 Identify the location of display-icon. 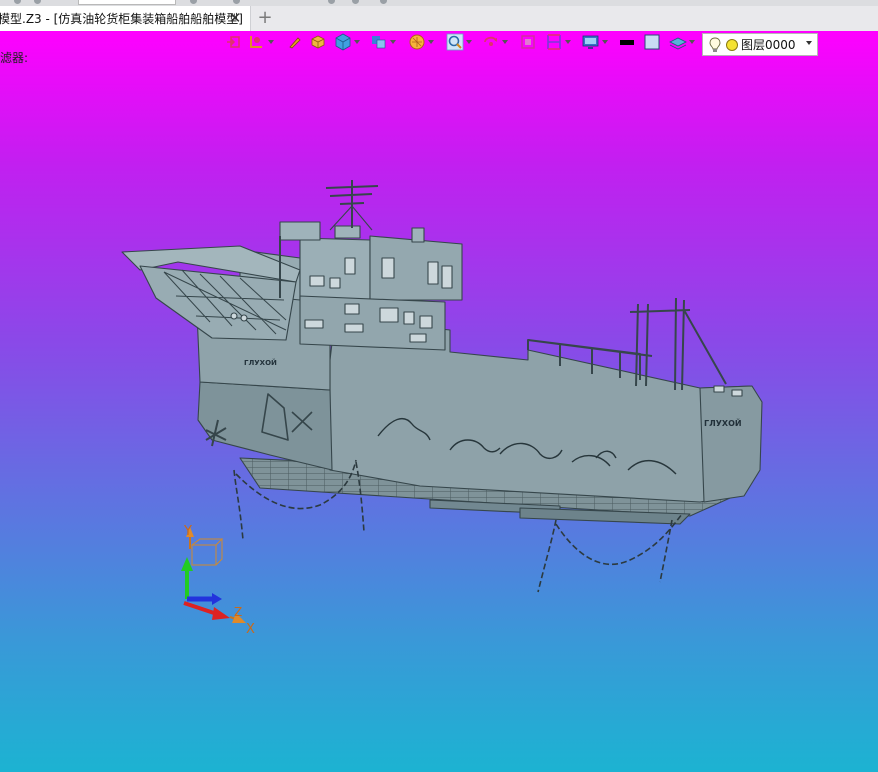
(595, 42).